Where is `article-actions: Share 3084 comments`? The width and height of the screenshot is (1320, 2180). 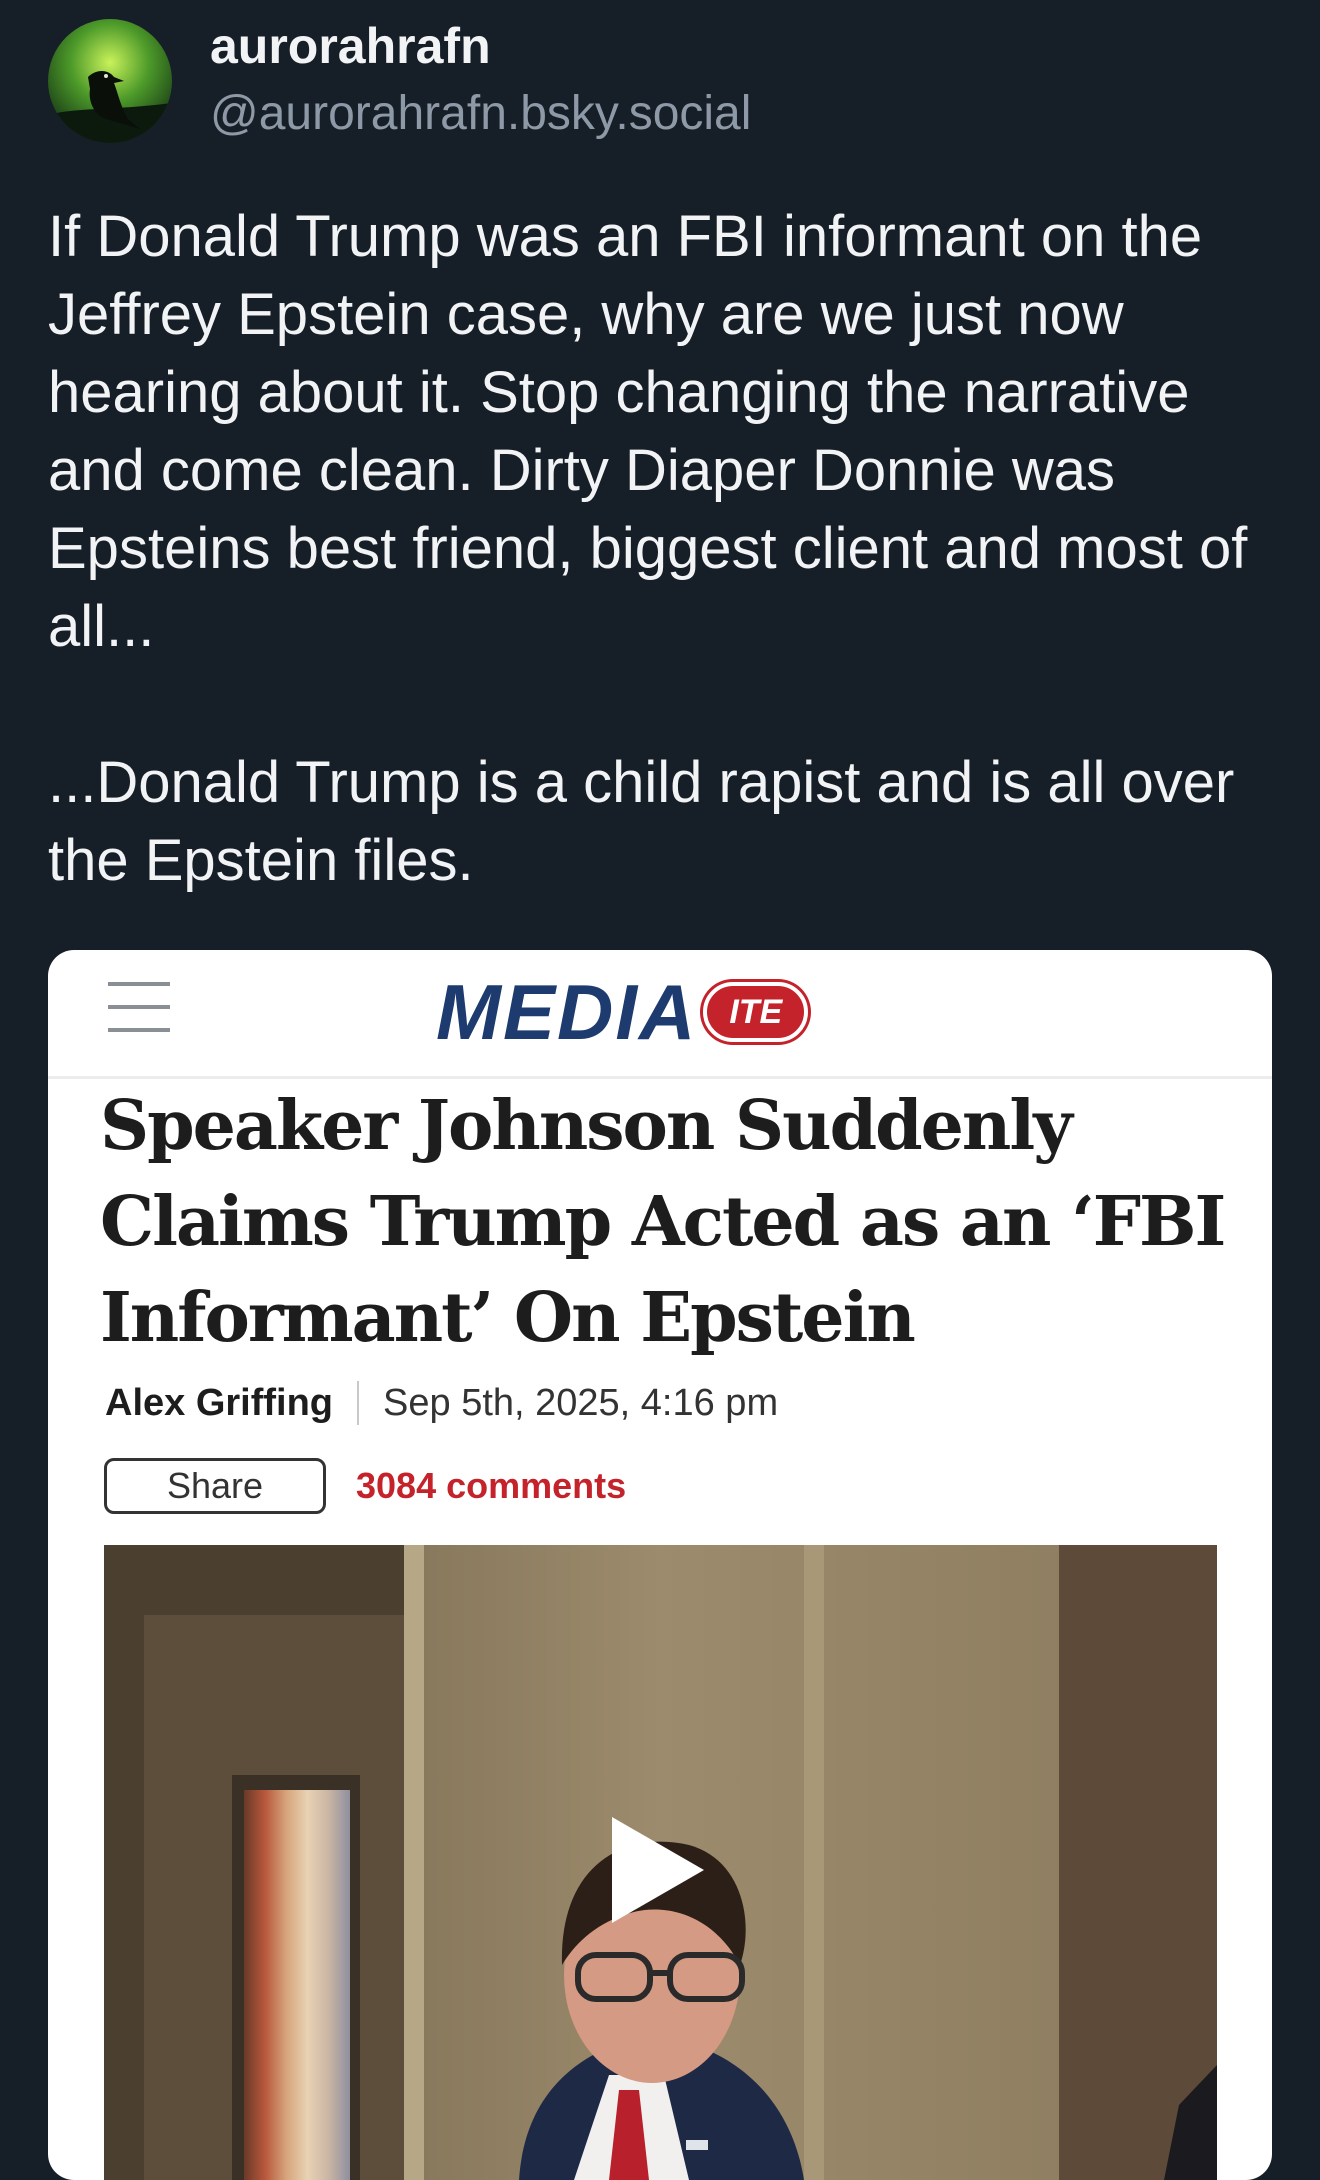
article-actions: Share 3084 comments is located at coordinates (365, 1486).